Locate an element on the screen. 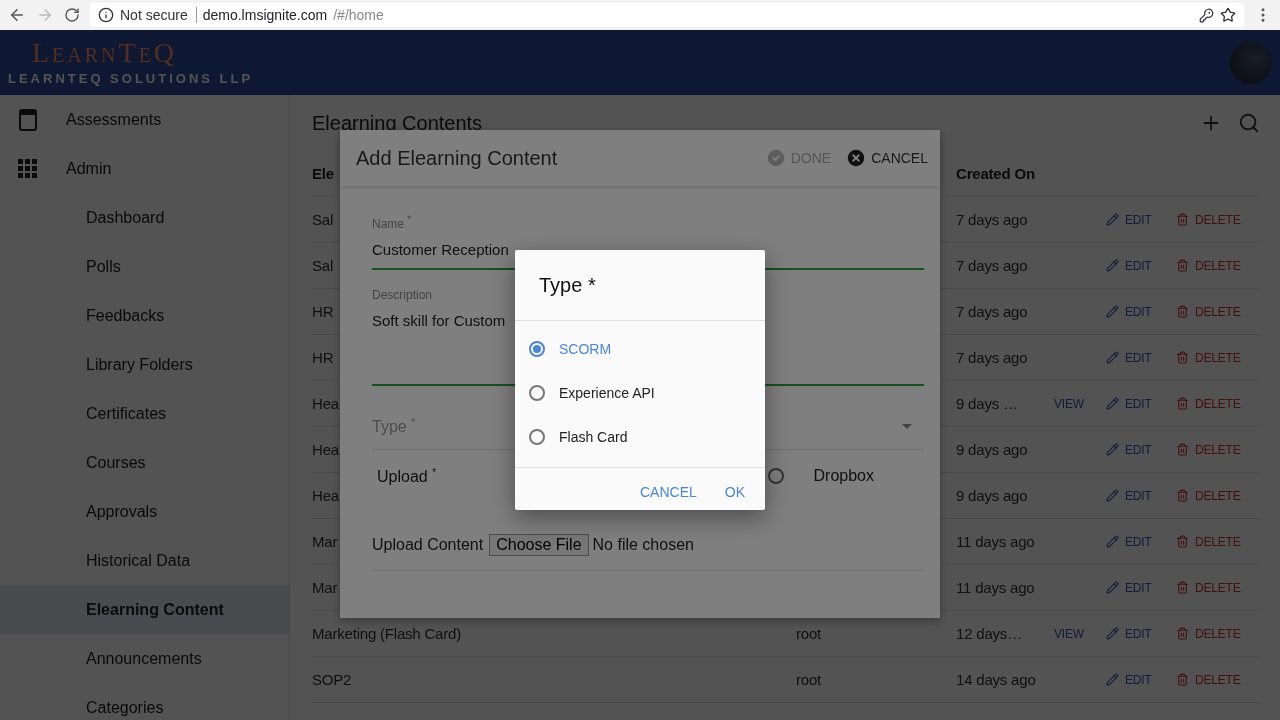  back-button is located at coordinates (17, 15).